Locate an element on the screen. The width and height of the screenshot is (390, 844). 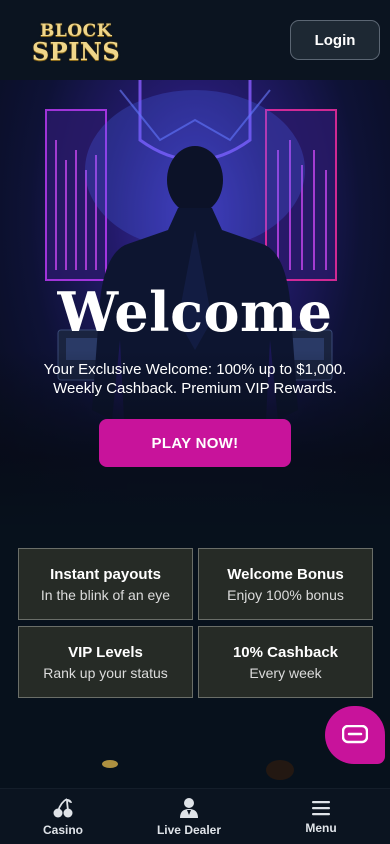
feature-description: Enjoy 100% bonus is located at coordinates (285, 594).